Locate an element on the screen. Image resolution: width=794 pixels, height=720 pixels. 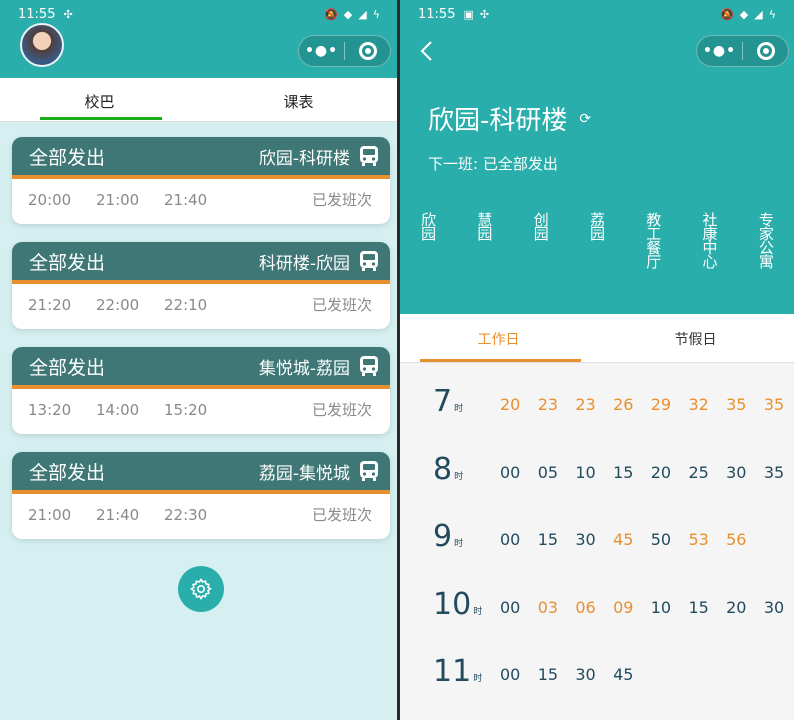
card-times: 20:00 21:00 21:40 已发班次 is located at coordinates (201, 199).